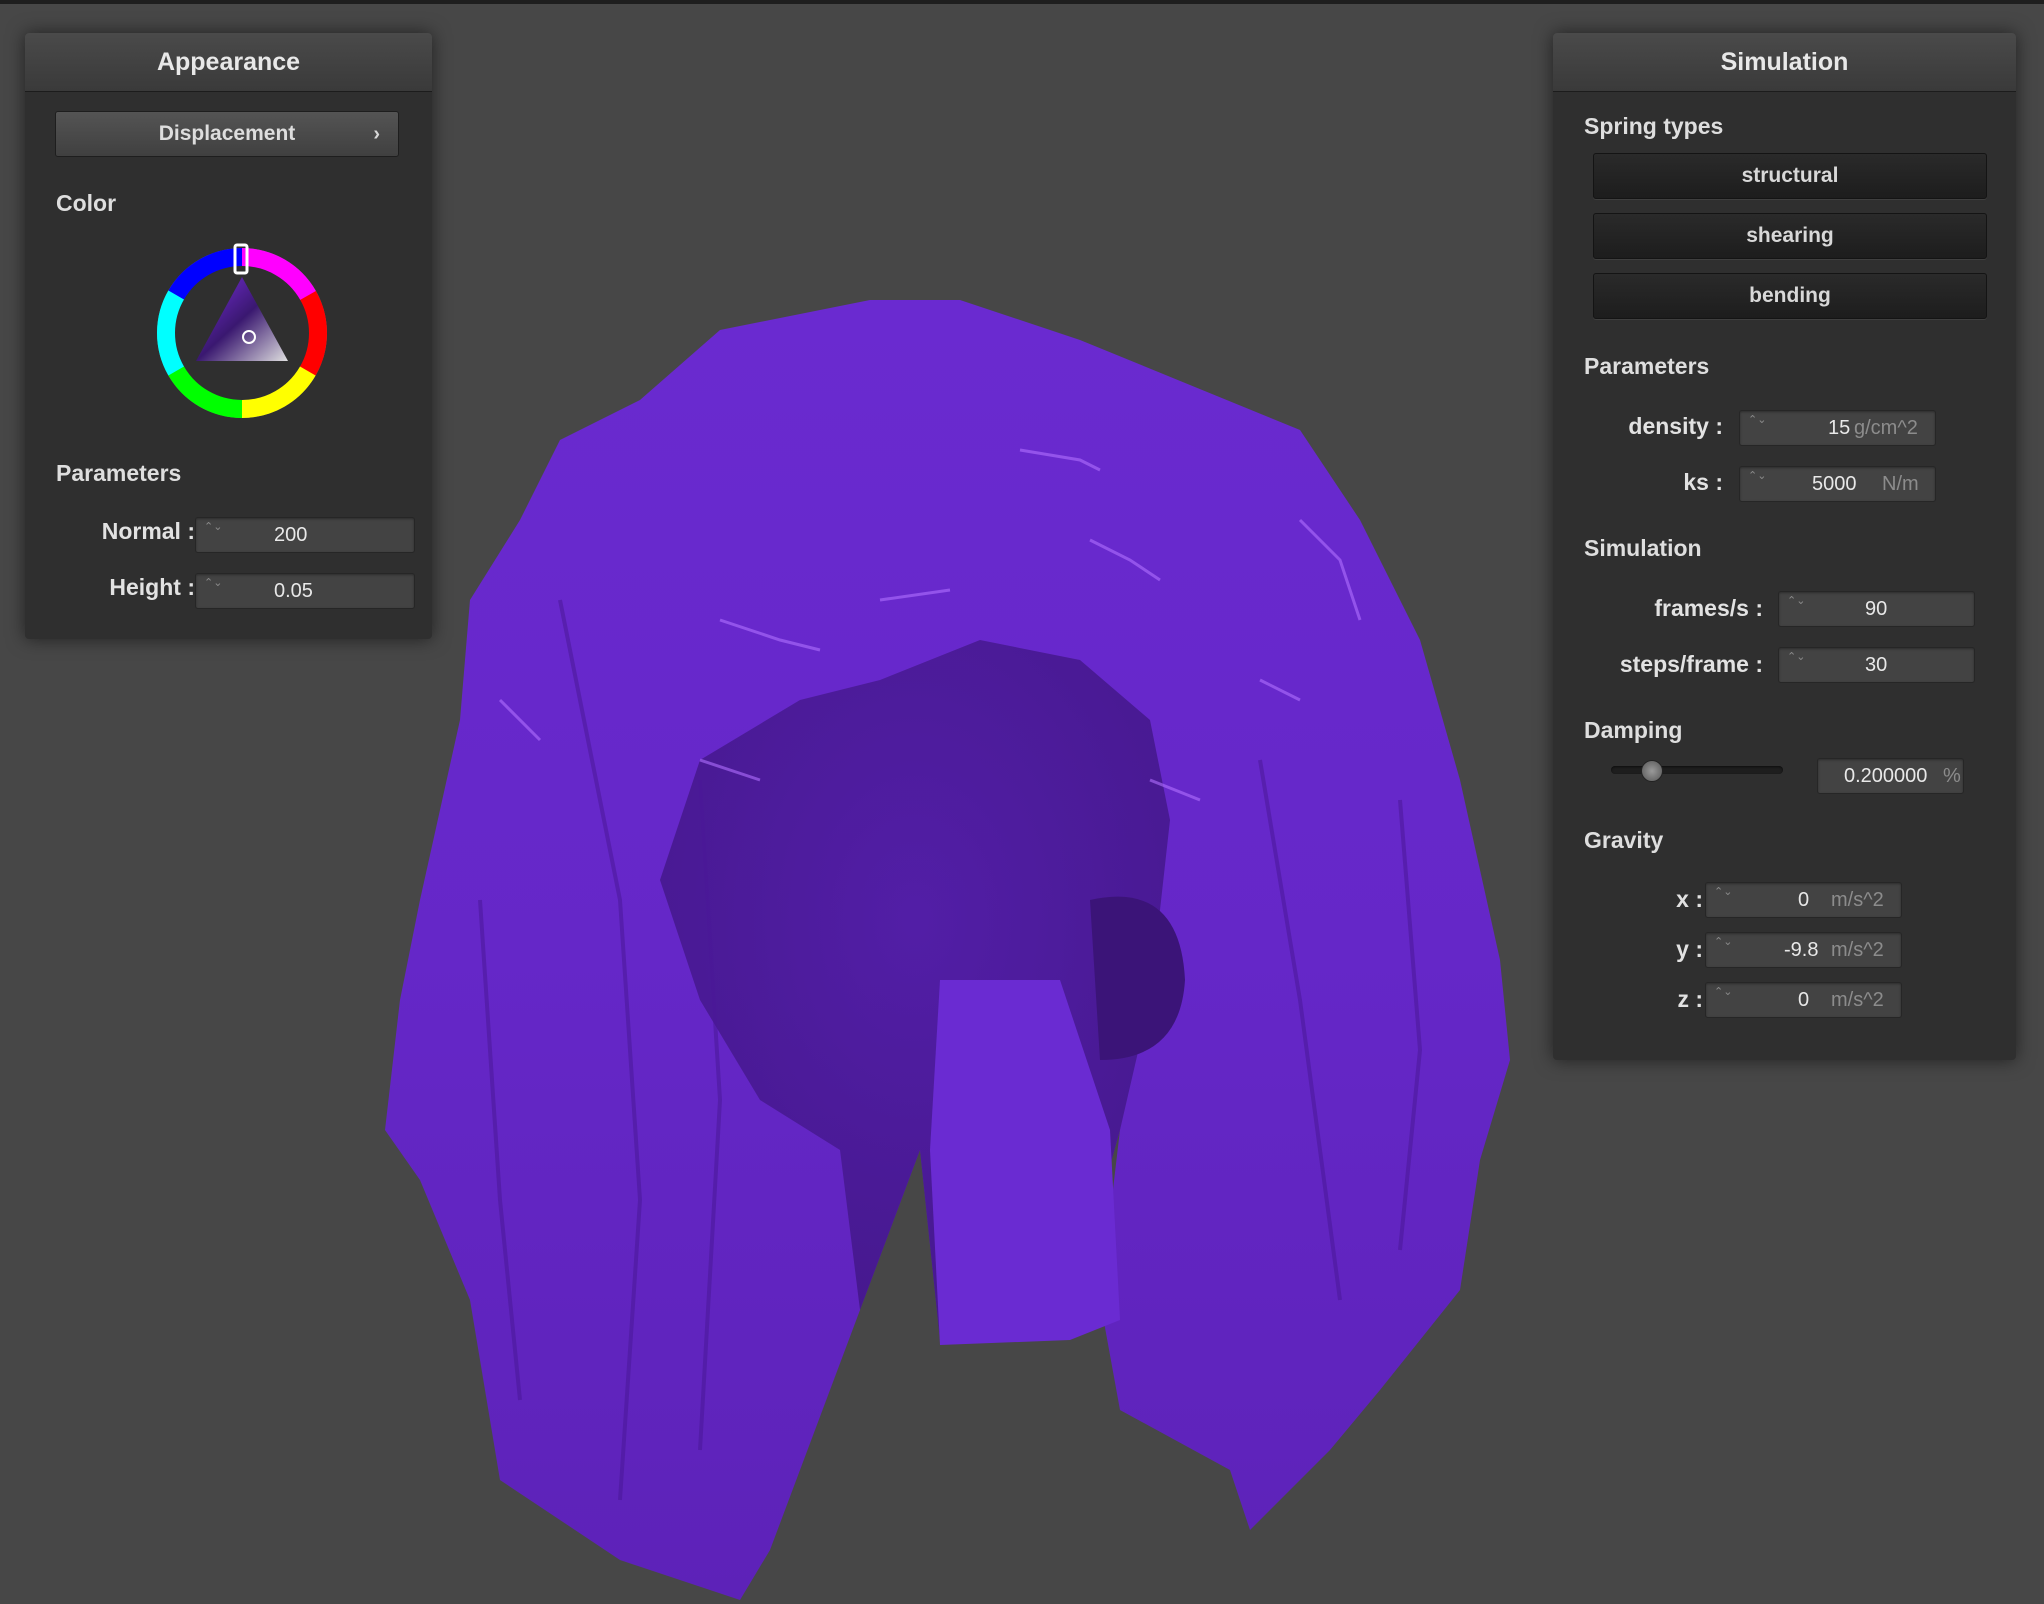 The width and height of the screenshot is (2044, 1604). Describe the element at coordinates (1689, 899) in the screenshot. I see `gravity-x-label: x :` at that location.